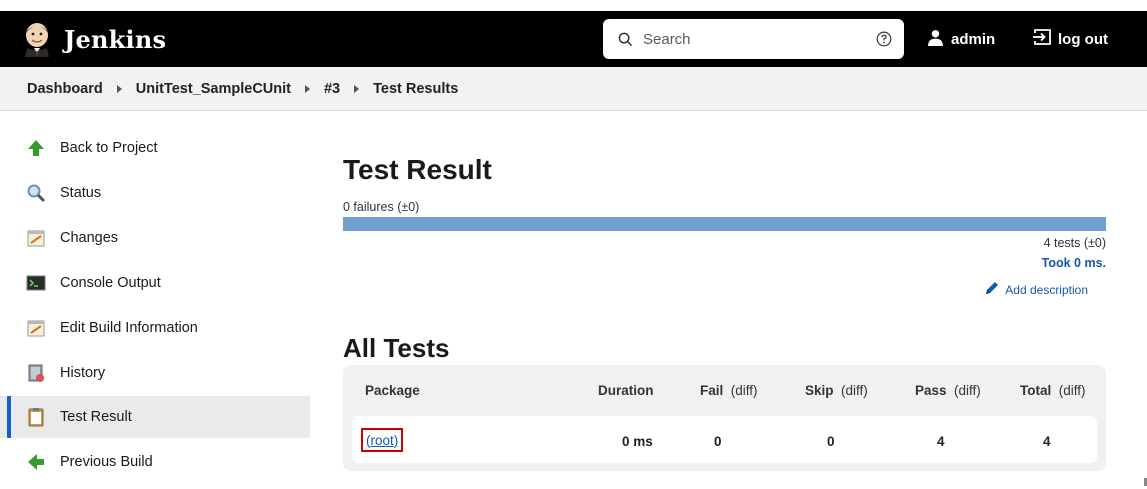 The image size is (1147, 489). I want to click on pass-progress-bar, so click(724, 224).